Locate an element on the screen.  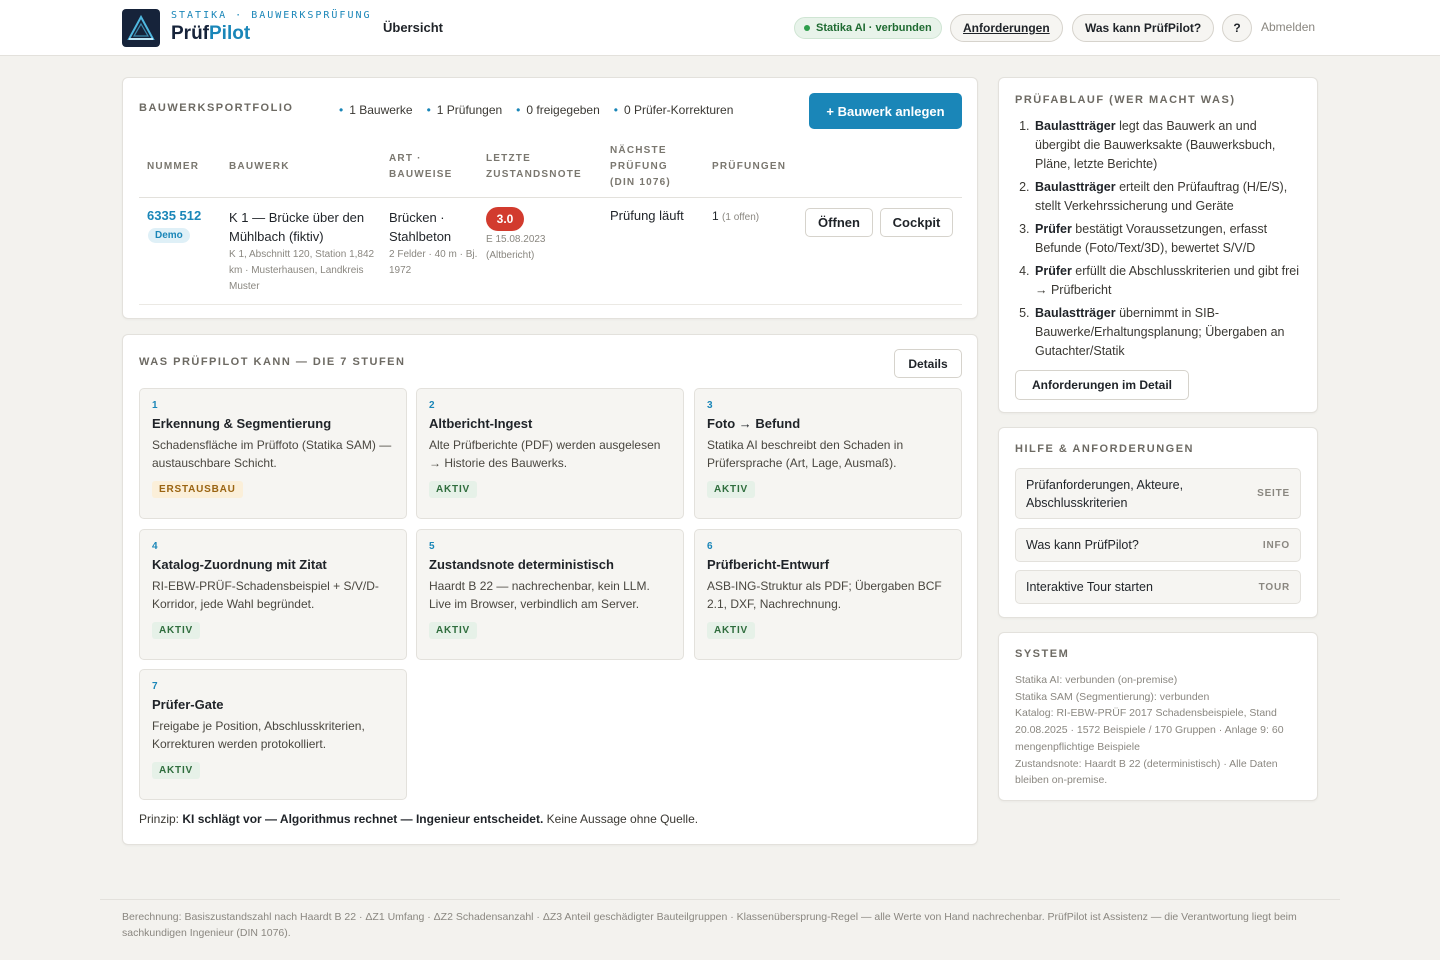
bauwerk-name: K 1 — Brücke über den Mühlbach (fiktiv) is located at coordinates (303, 227).